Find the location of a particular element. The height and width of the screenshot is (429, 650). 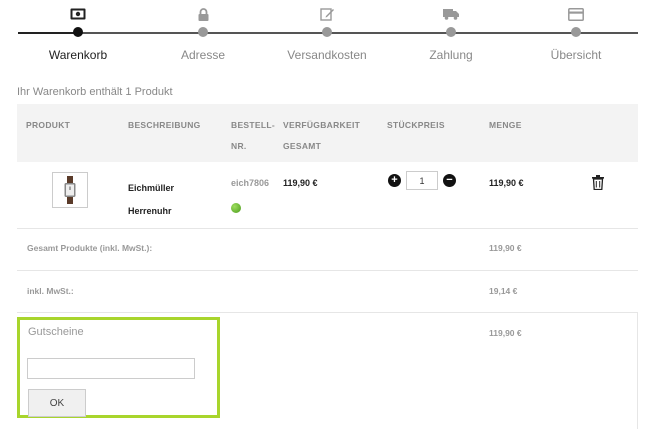

step-adresse: Adresse is located at coordinates (203, 31).